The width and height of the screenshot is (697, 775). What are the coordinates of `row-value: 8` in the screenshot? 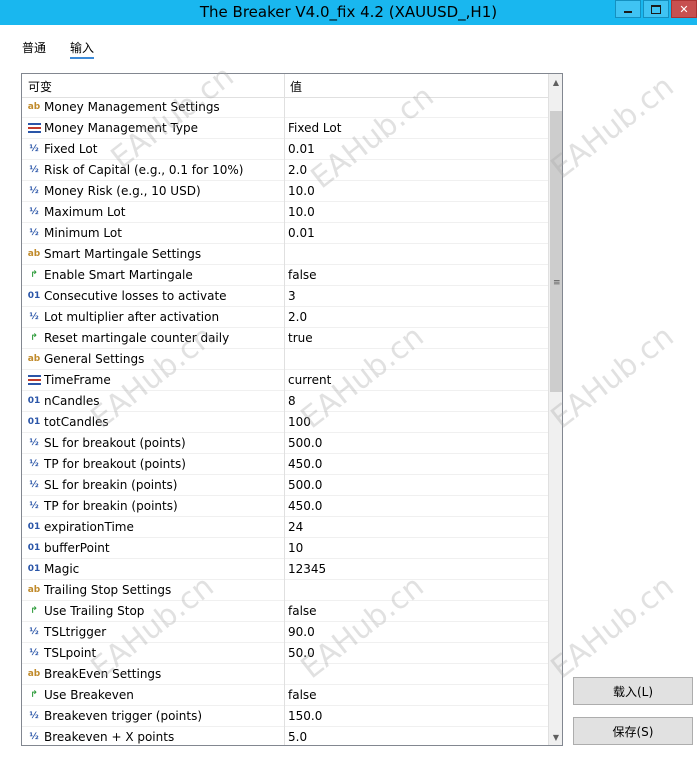 It's located at (292, 401).